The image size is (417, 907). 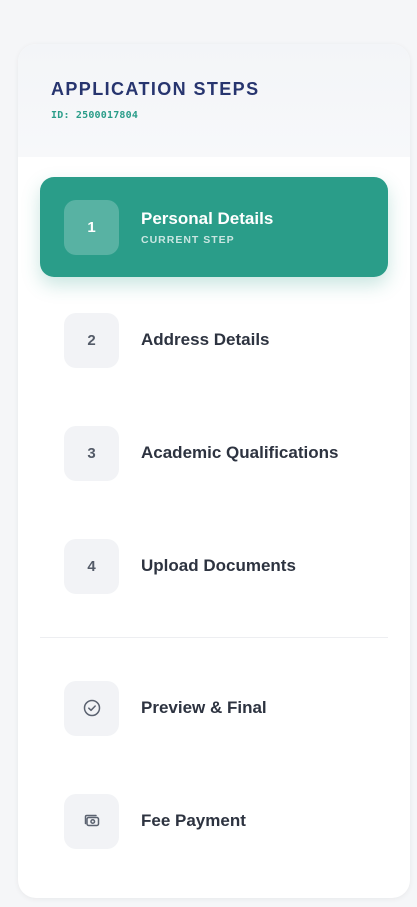 I want to click on step-personal-details: 1 Personal Details CURRENT STEP, so click(x=214, y=227).